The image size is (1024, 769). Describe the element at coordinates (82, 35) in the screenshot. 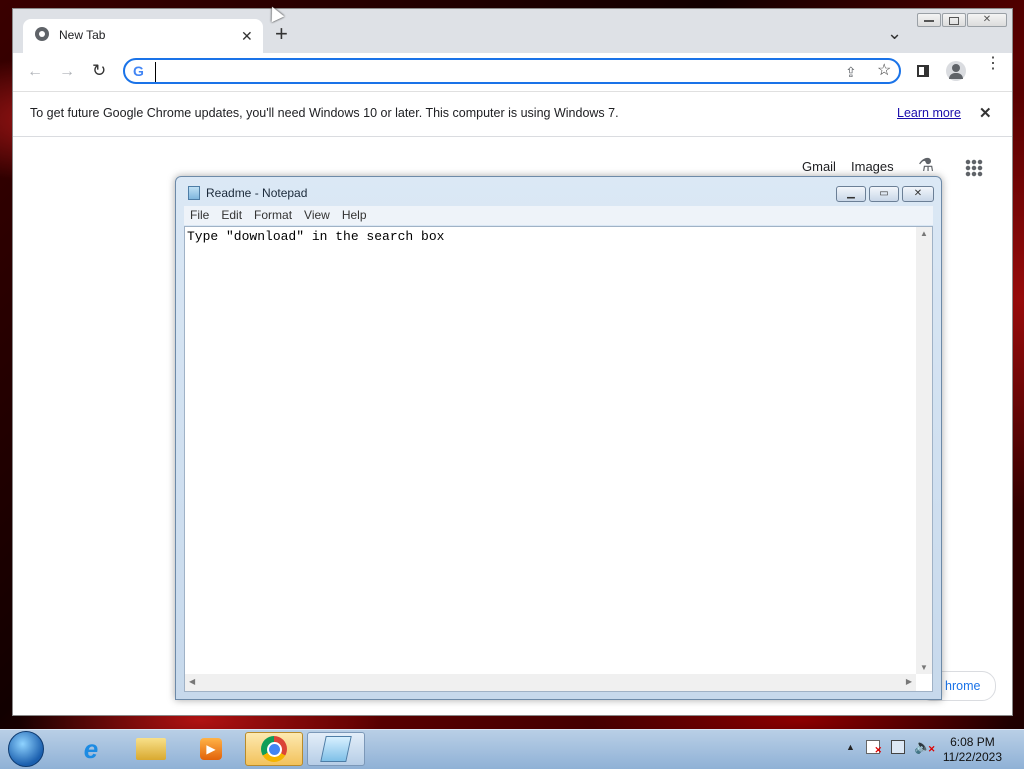

I see `tab-title: New Tab` at that location.